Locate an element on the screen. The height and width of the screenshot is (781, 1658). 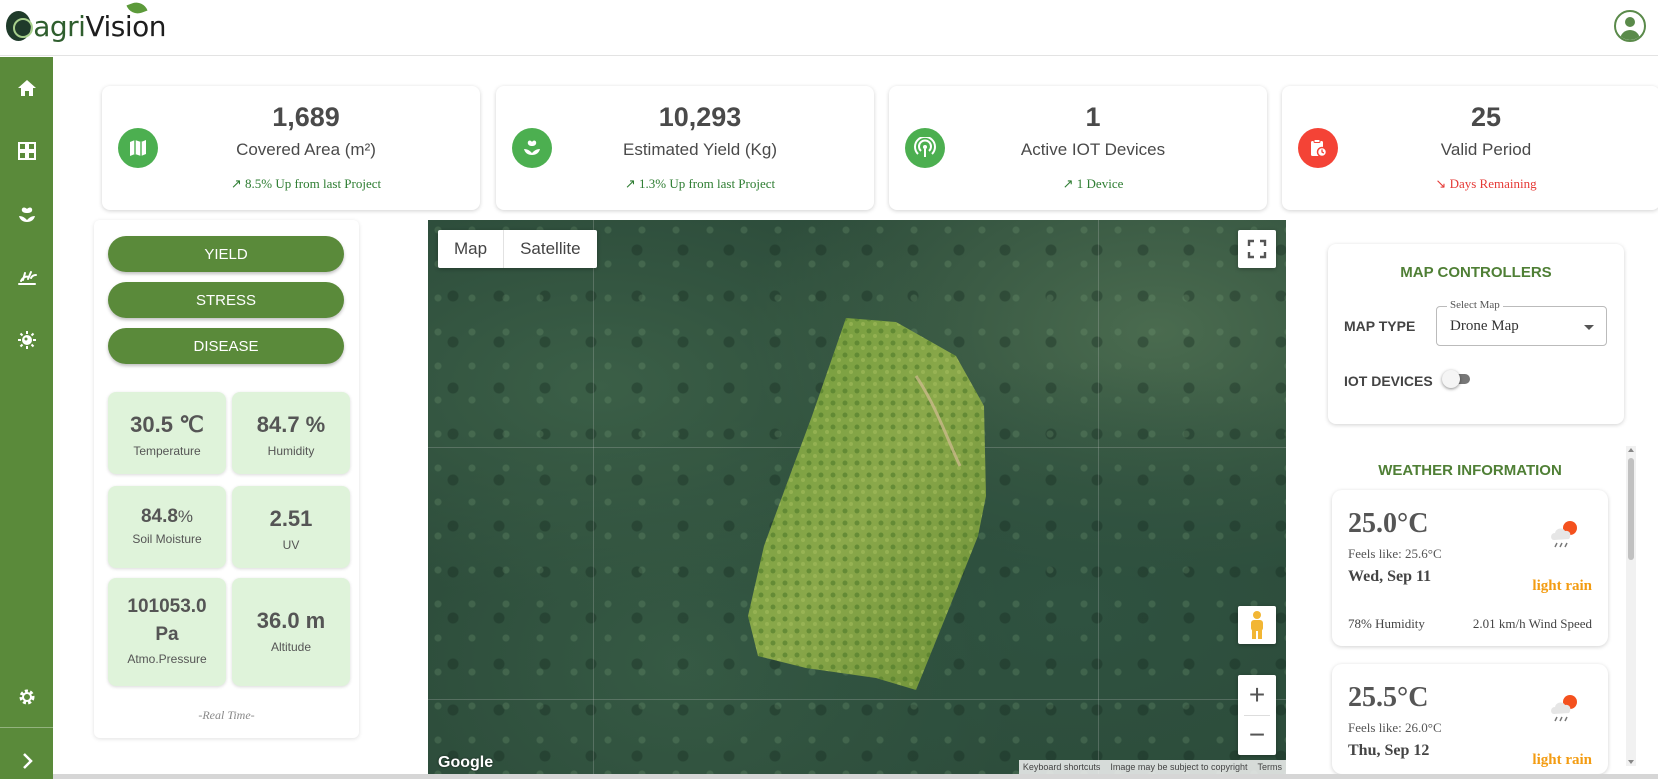
app-logo: agriVision is located at coordinates (86, 25).